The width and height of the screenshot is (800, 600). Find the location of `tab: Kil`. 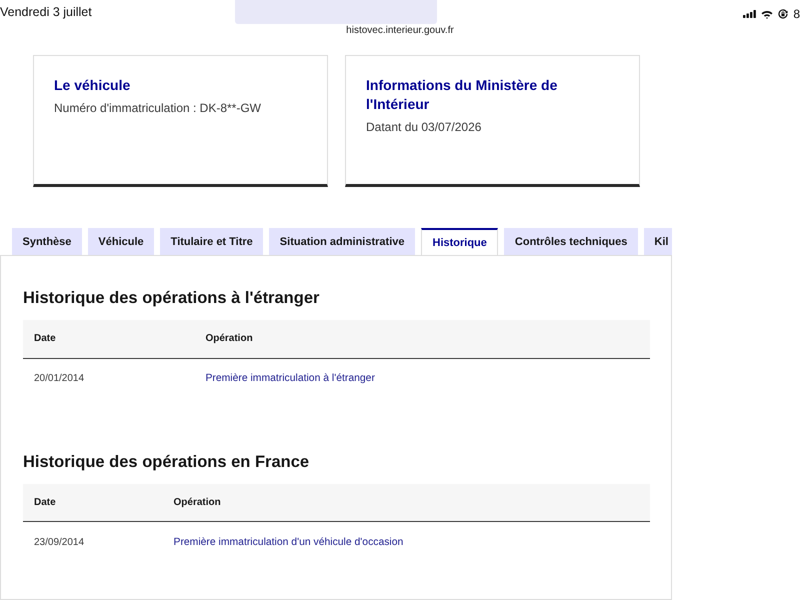

tab: Kil is located at coordinates (658, 241).